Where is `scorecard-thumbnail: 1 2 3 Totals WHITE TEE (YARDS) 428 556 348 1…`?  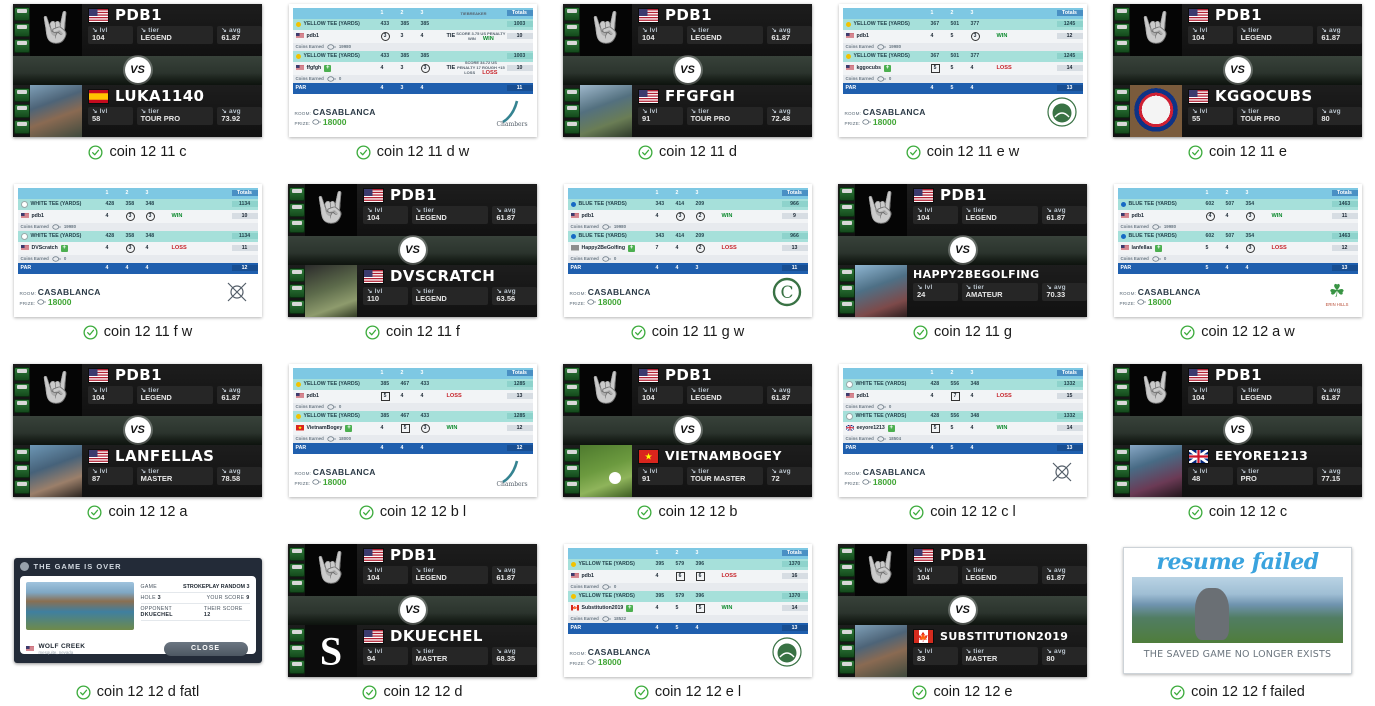
scorecard-thumbnail: 1 2 3 Totals WHITE TEE (YARDS) 428 556 348 1… is located at coordinates (962, 430).